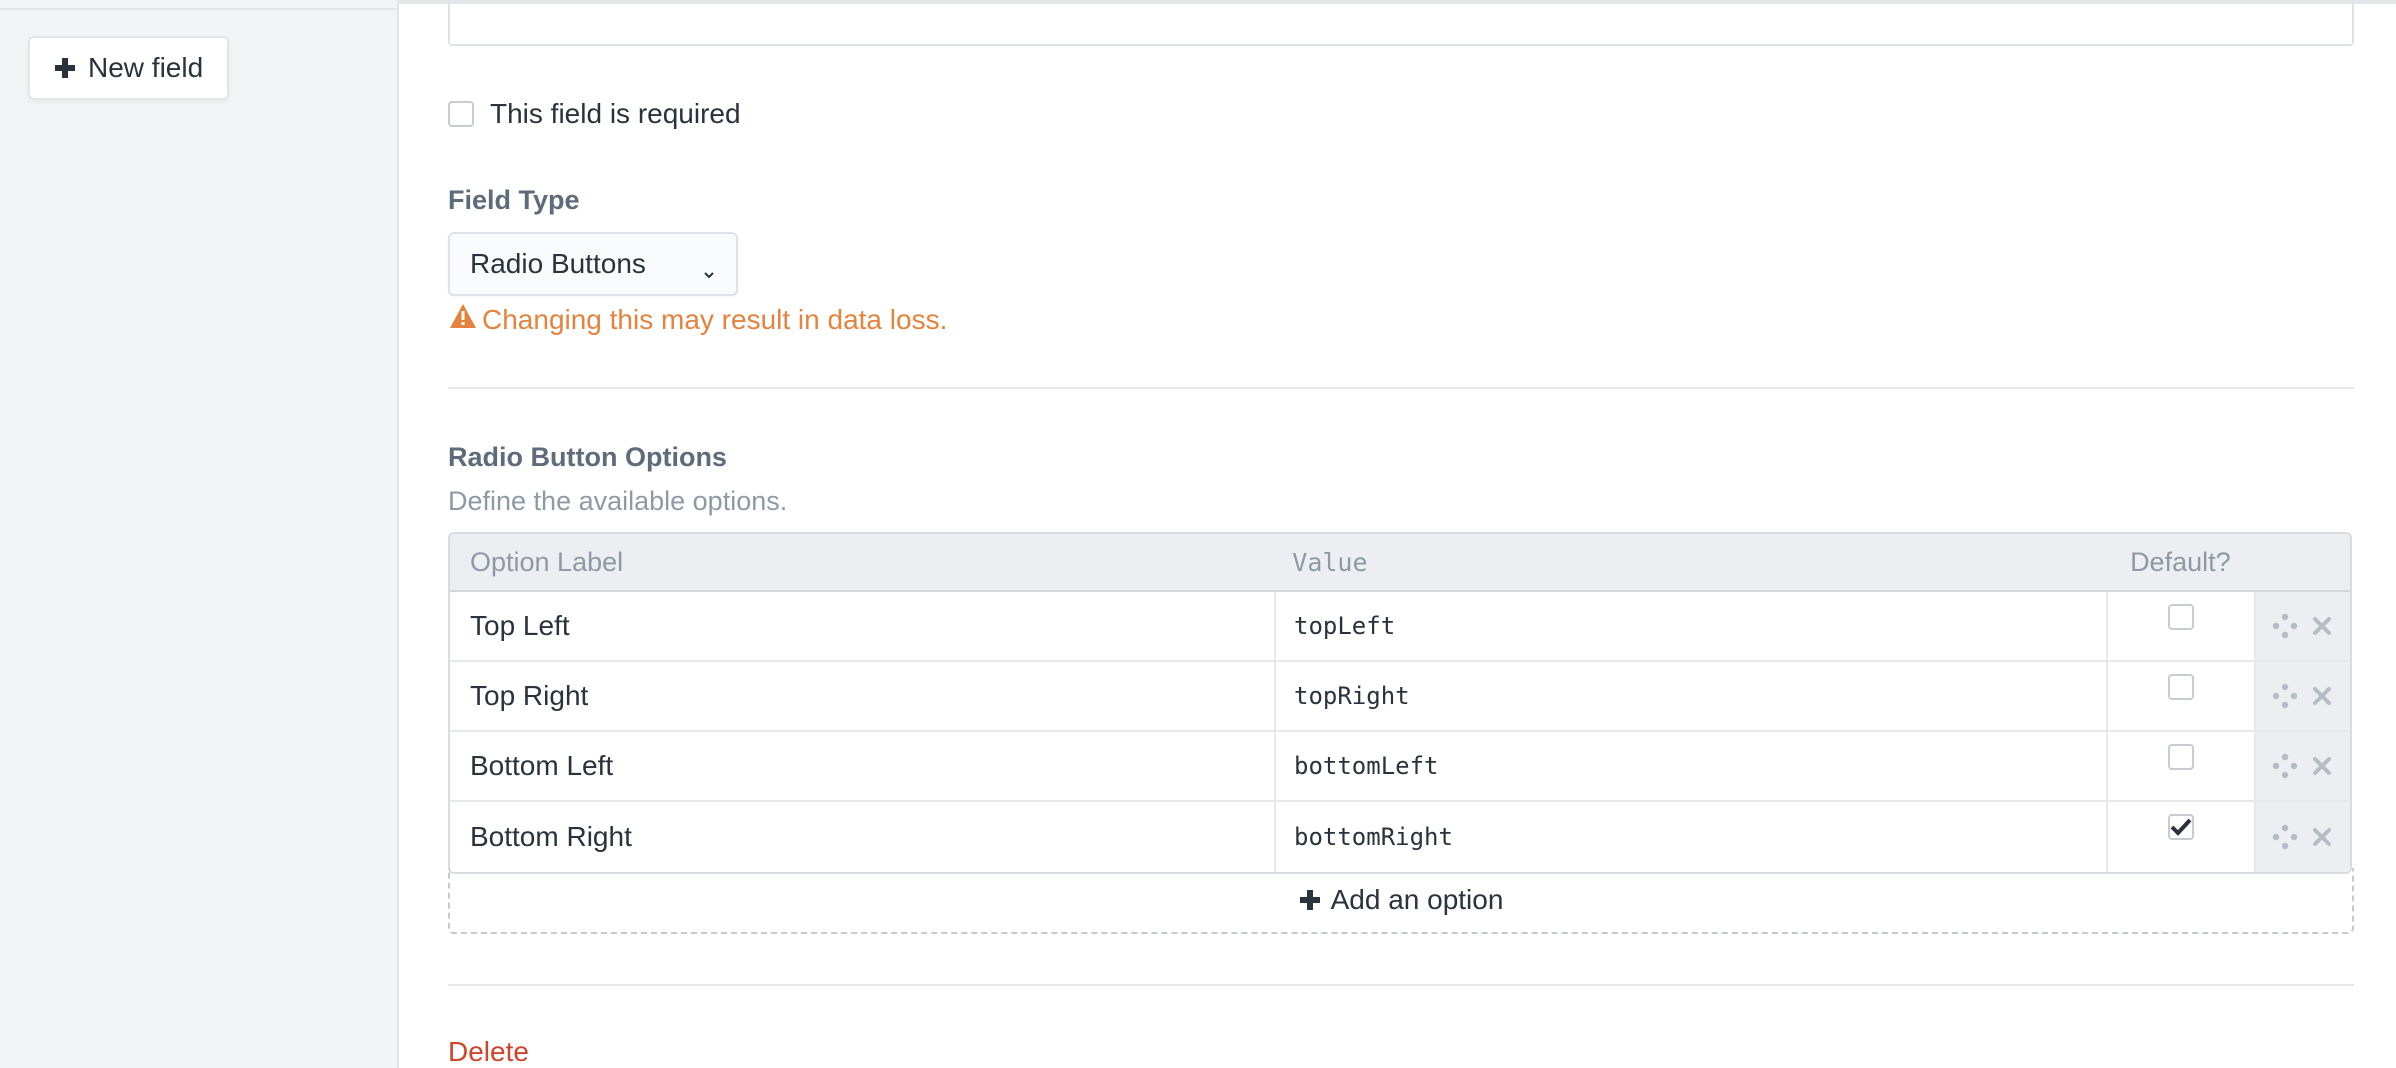 The width and height of the screenshot is (2396, 1068). I want to click on column-header-default: Default?, so click(2180, 561).